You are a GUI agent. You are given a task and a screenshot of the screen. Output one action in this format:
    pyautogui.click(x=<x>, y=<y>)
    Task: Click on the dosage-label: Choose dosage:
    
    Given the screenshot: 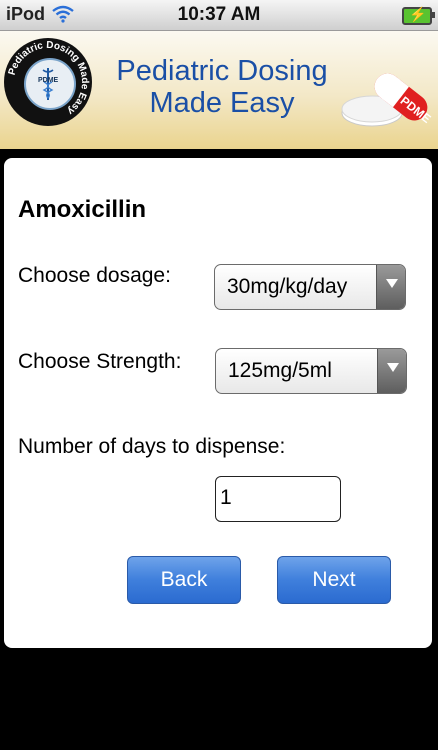 What is the action you would take?
    pyautogui.click(x=94, y=275)
    